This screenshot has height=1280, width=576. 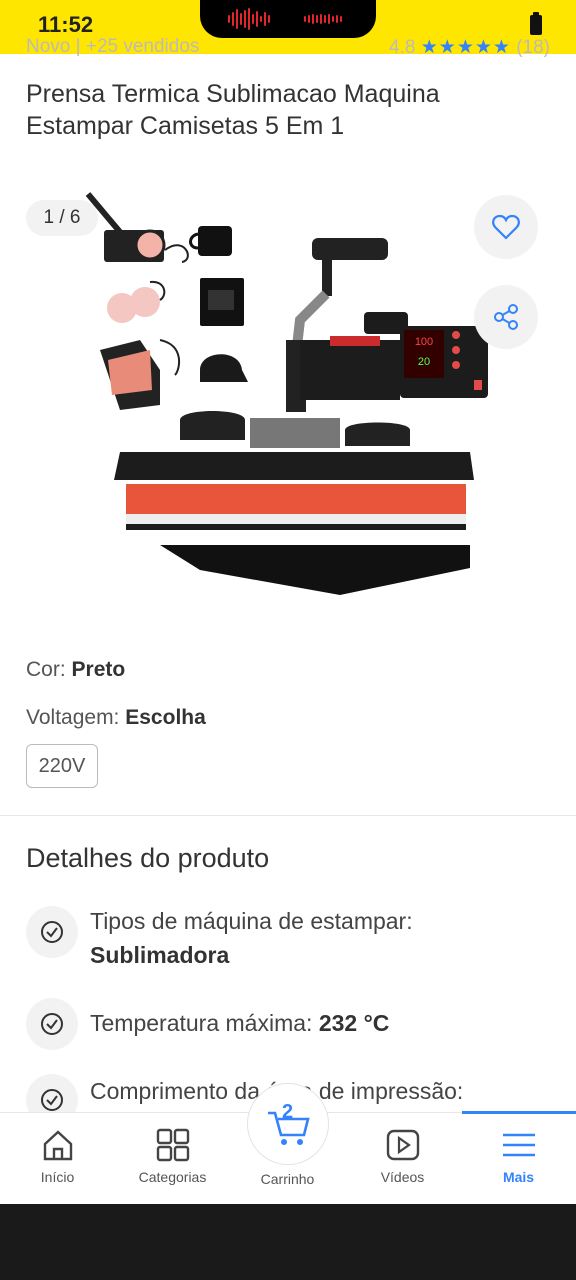 I want to click on nav-item-videos: Vídeos, so click(x=402, y=1159).